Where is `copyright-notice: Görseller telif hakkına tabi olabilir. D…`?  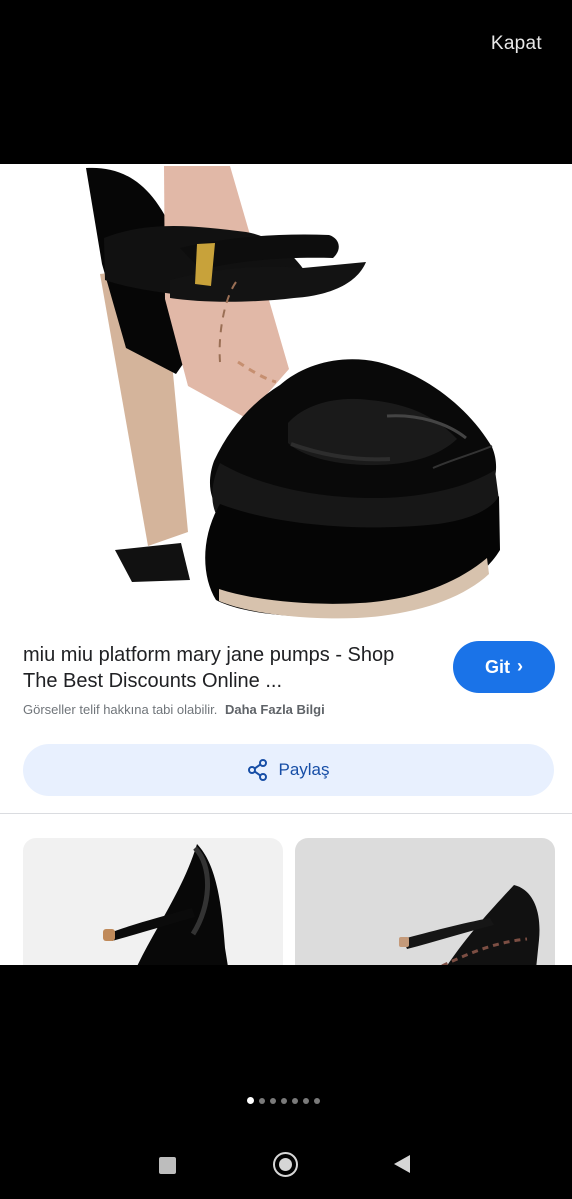 copyright-notice: Görseller telif hakkına tabi olabilir. D… is located at coordinates (174, 709).